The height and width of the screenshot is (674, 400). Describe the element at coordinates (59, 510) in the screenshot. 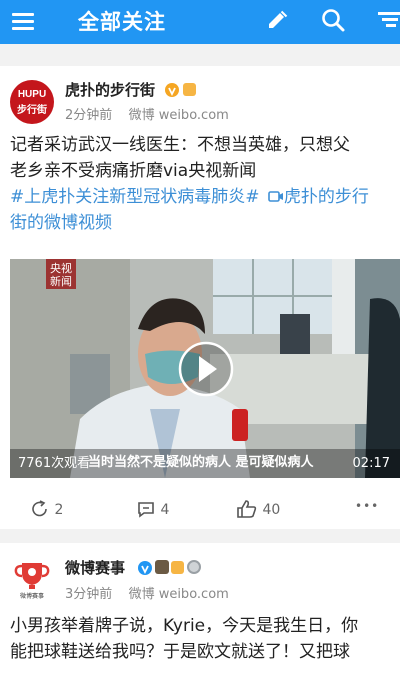

I see `repost-count: 2` at that location.